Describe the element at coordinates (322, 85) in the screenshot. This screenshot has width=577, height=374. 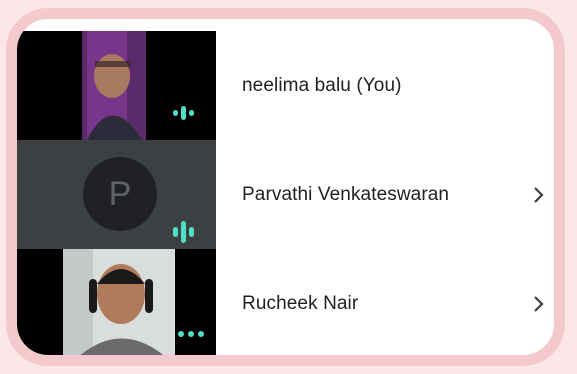
I see `participant-name: neelima balu (You)` at that location.